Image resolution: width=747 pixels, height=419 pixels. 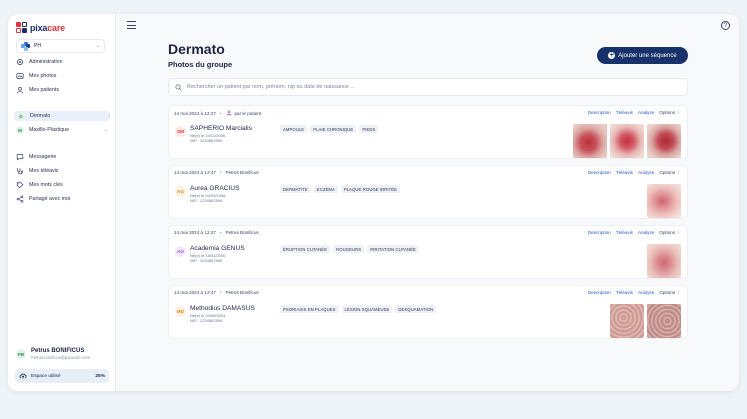 I want to click on sidebar-item-mes-patients: Mes patients, so click(x=62, y=90).